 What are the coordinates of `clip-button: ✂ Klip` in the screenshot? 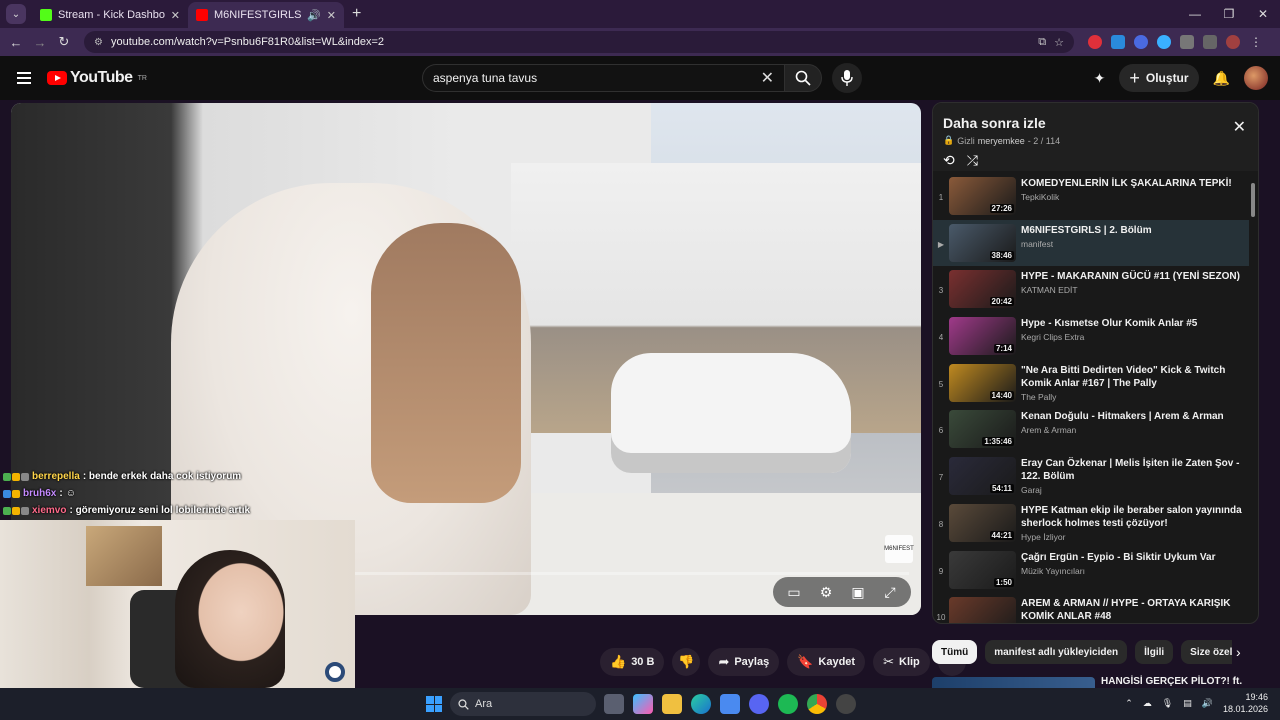 It's located at (901, 662).